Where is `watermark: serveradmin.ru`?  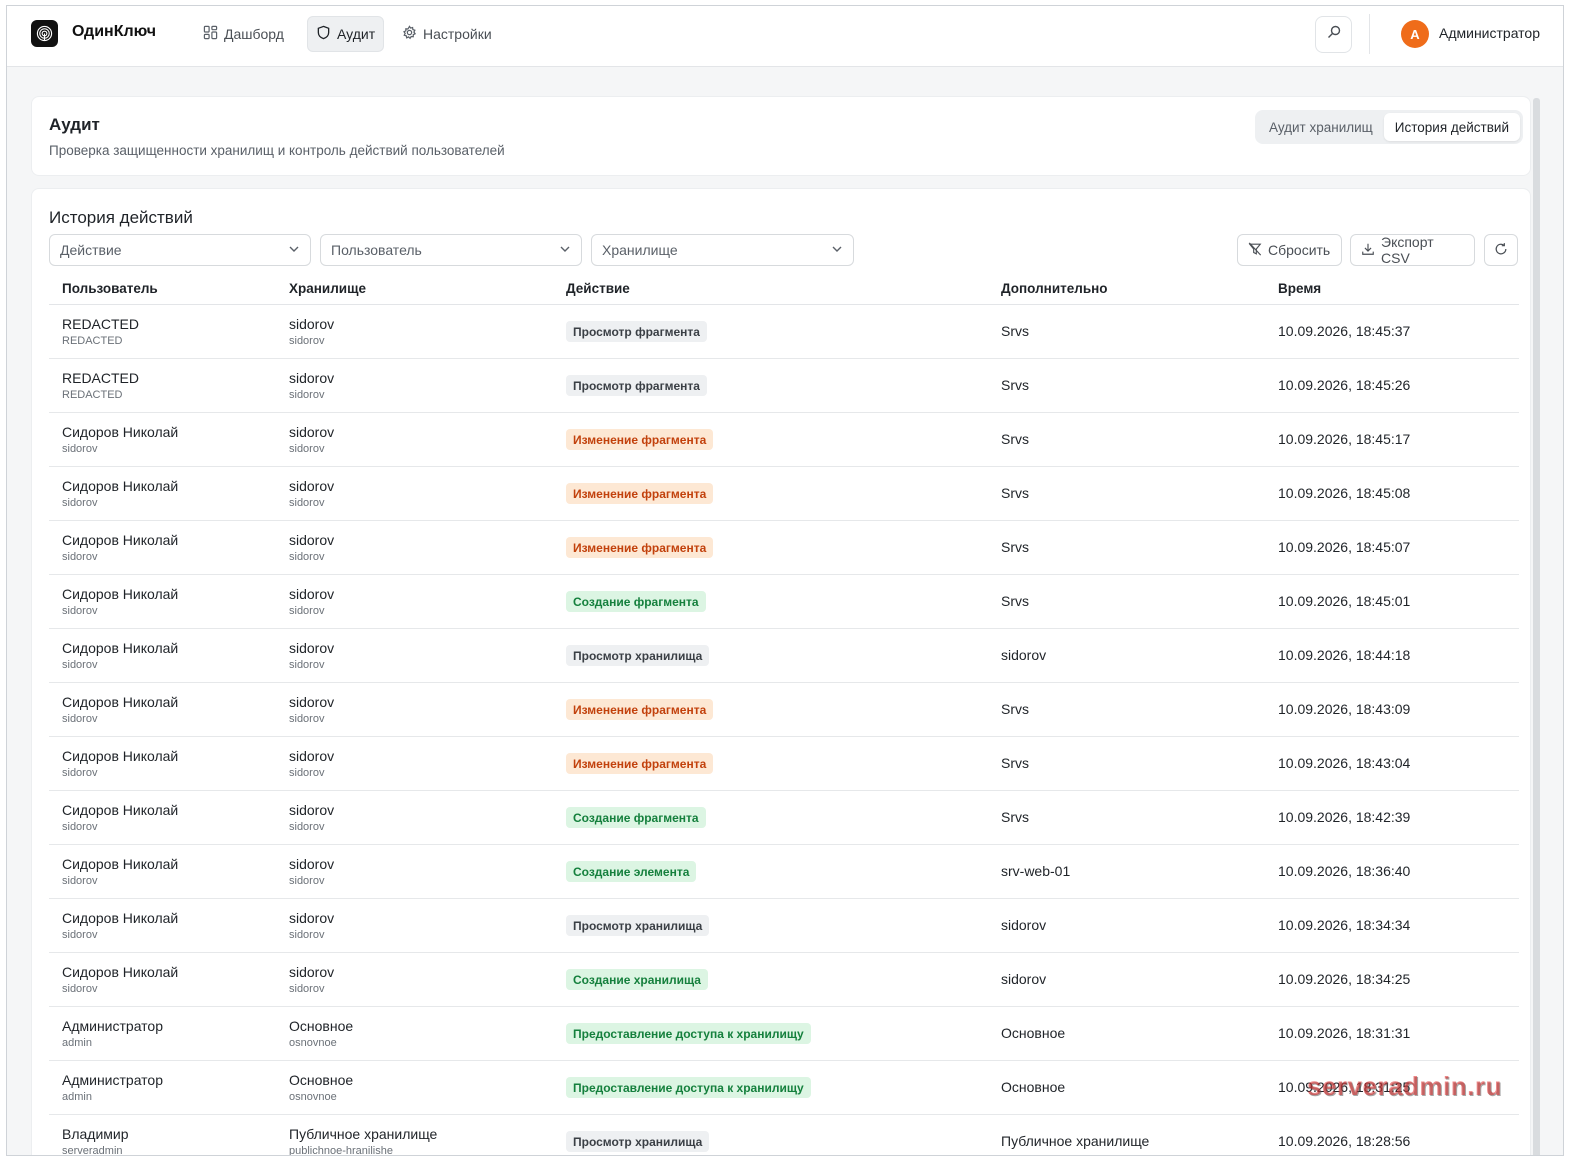
watermark: serveradmin.ru is located at coordinates (1404, 1086).